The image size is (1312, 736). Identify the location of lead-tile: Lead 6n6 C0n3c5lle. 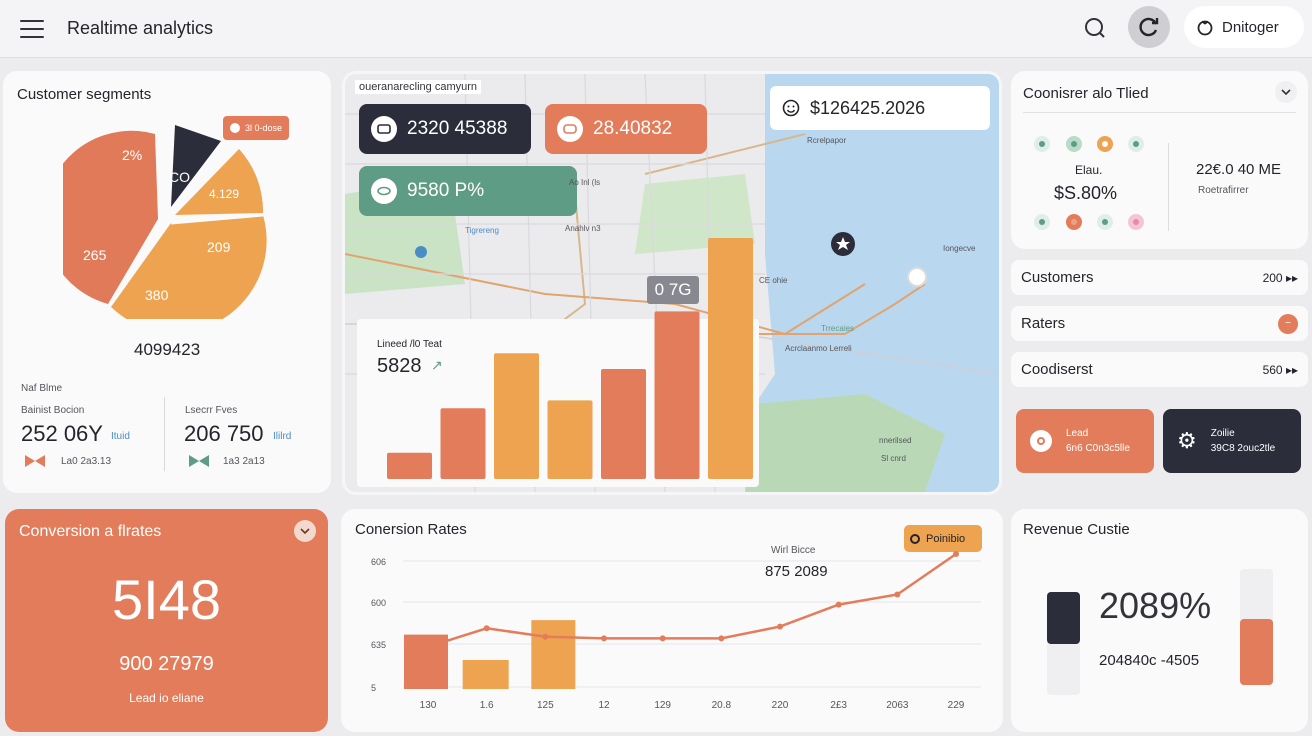
(1085, 441).